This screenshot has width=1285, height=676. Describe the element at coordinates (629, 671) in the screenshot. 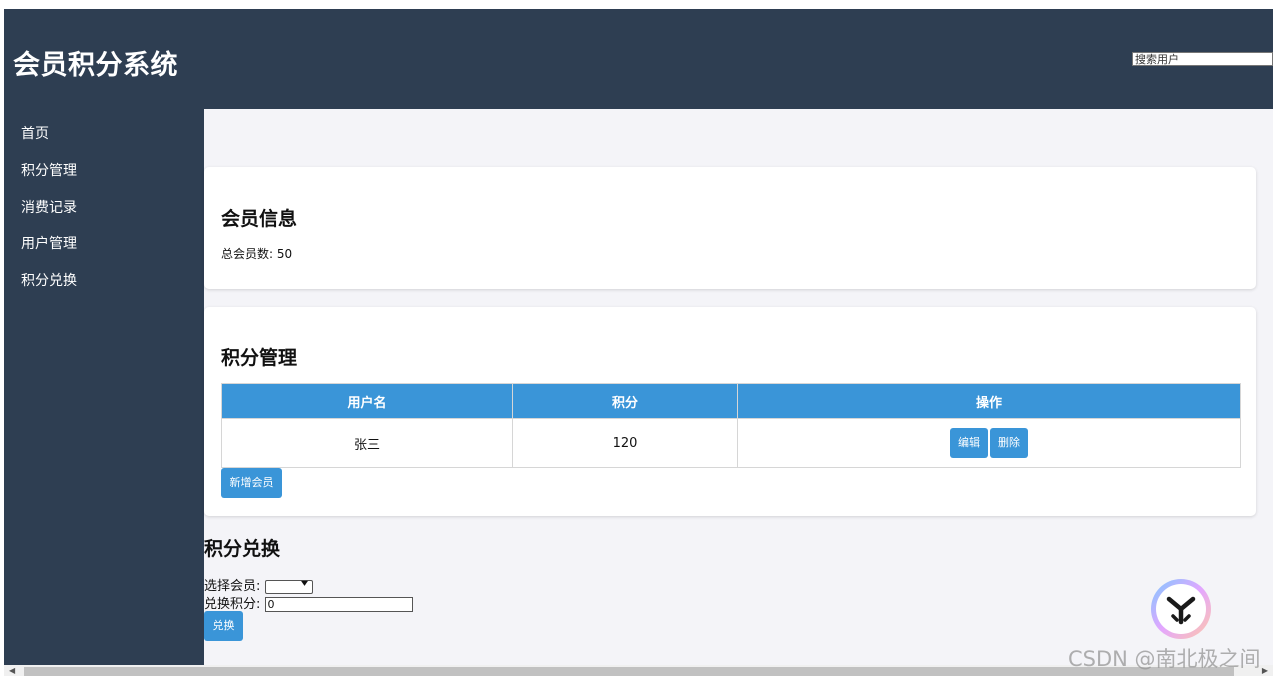

I see `scrollbar-thumb` at that location.